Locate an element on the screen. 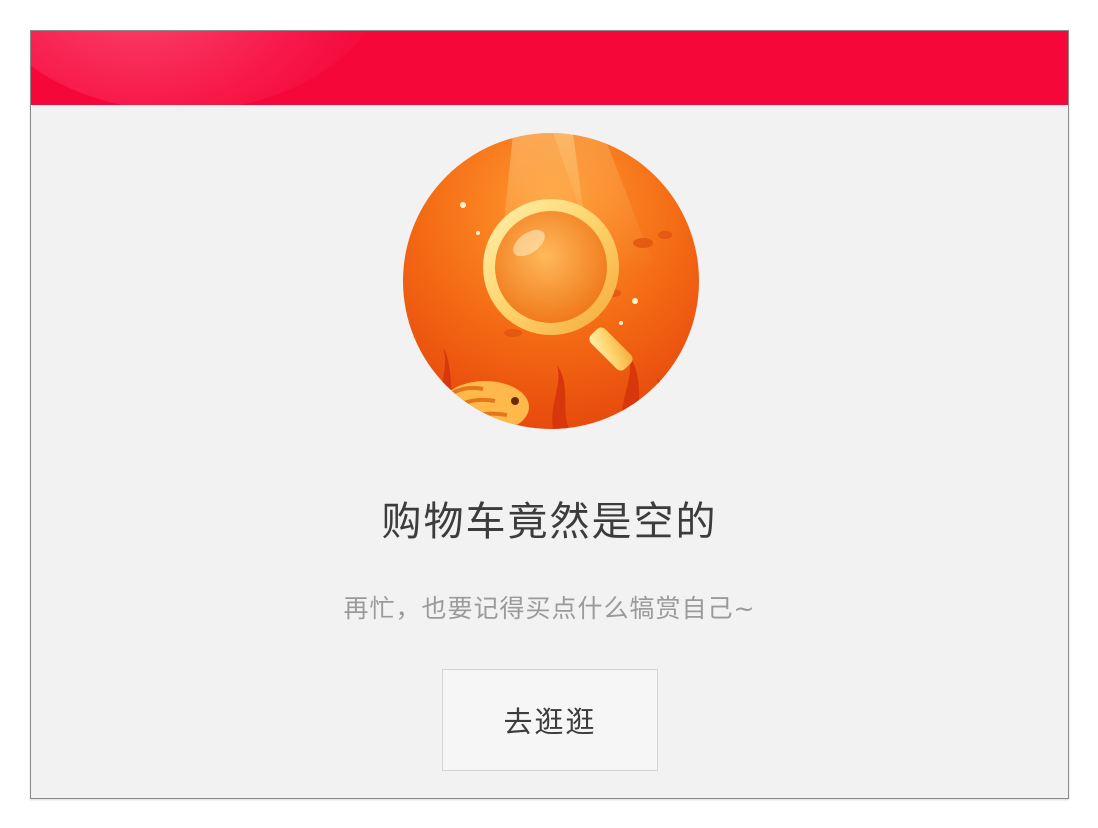 This screenshot has height=828, width=1098. empty-cart-title: 购物车竟然是空的 is located at coordinates (549, 522).